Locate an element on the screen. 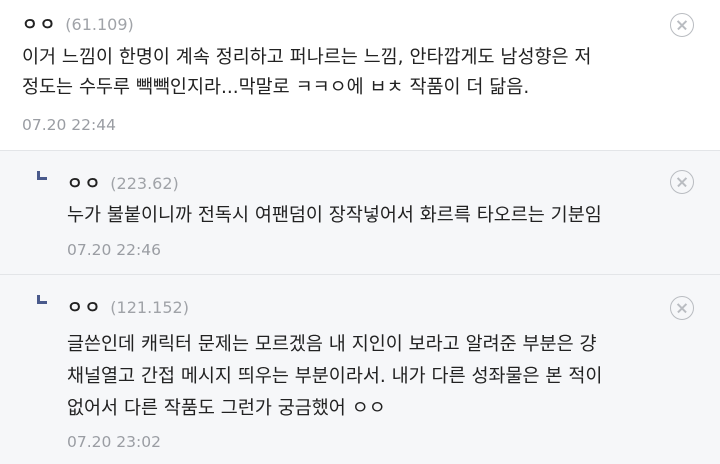 The image size is (720, 464). comment-line: 채널열고 간접 메시지 띄우는 부분이라서. 내가 다른 성좌물은 본 적이 is located at coordinates (335, 376).